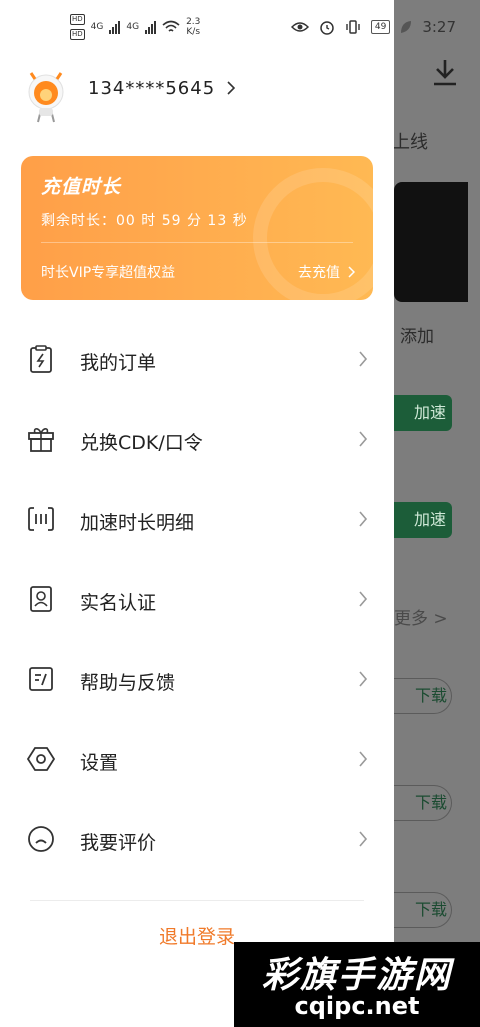 This screenshot has height=1027, width=480. I want to click on recharge-card: 充值时长 剩余时长：00 时 59 分 13 秒 时长VIP专享超值权益 去充值, so click(197, 228).